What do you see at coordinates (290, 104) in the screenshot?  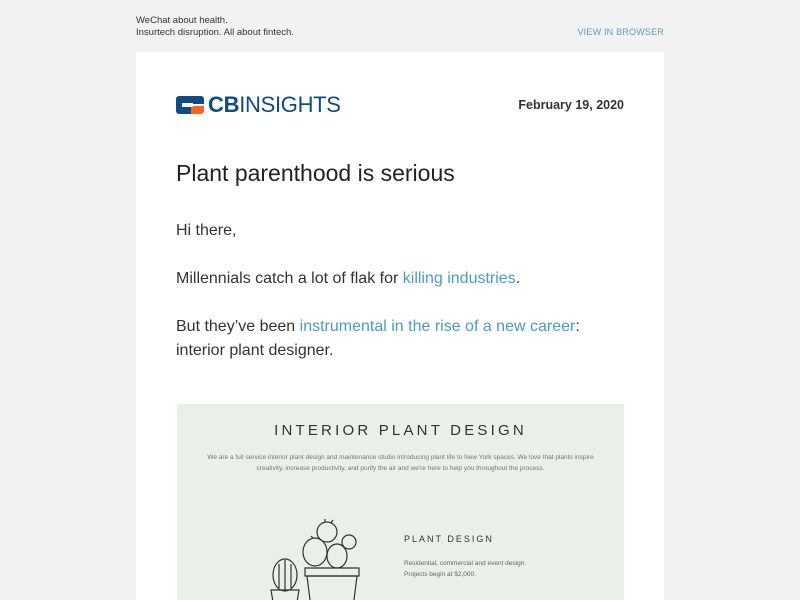 I see `brand-name-light: INSIGHTS` at bounding box center [290, 104].